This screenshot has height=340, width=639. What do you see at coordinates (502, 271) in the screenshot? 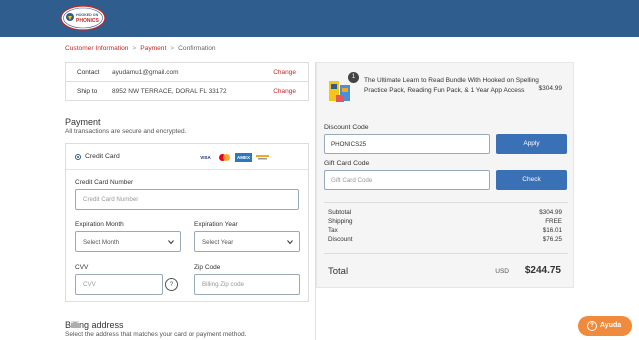
I see `total-currency: USD` at bounding box center [502, 271].